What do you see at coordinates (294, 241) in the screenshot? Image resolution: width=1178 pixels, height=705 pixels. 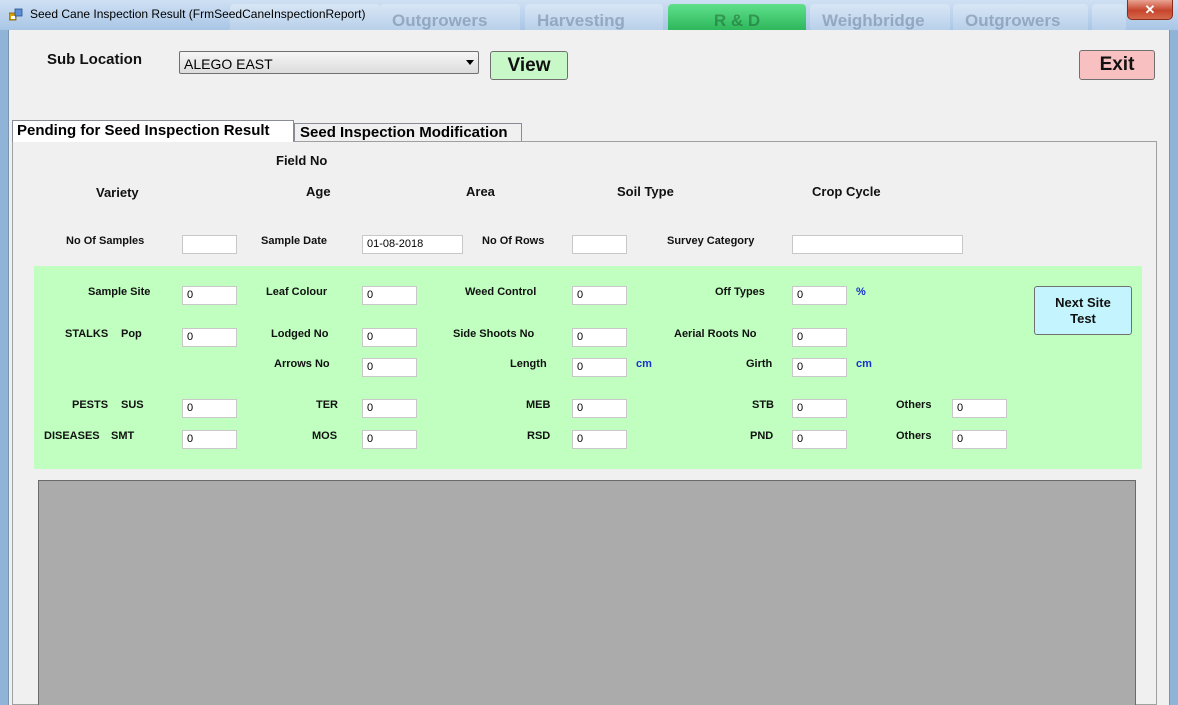 I see `sample-date-label: Sample Date` at bounding box center [294, 241].